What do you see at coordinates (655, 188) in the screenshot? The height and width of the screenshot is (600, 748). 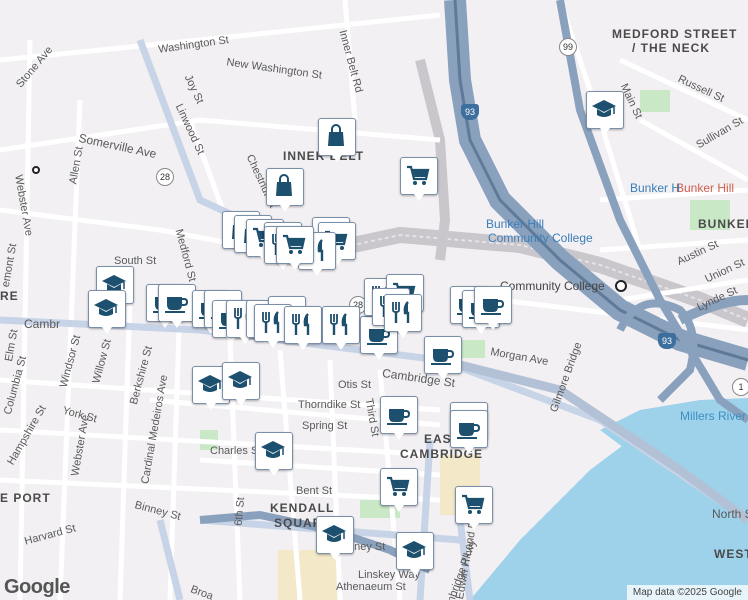 I see `poi-label: Bunker H` at bounding box center [655, 188].